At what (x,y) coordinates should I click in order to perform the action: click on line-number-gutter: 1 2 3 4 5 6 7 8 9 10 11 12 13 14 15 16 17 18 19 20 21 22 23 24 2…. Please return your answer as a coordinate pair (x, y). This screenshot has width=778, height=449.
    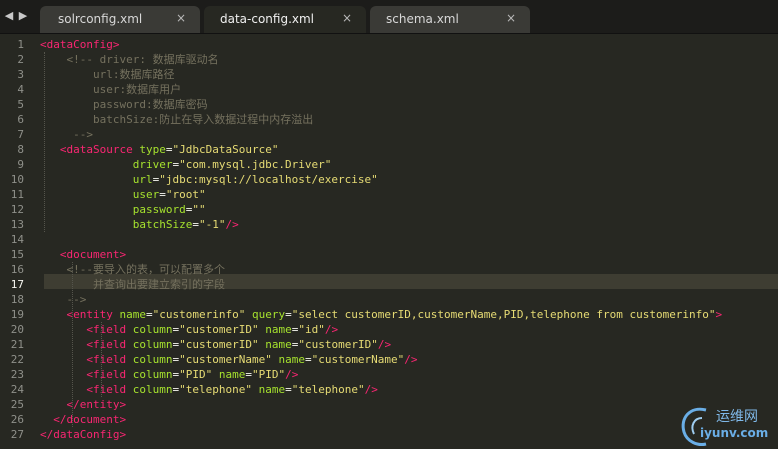
    Looking at the image, I should click on (15, 241).